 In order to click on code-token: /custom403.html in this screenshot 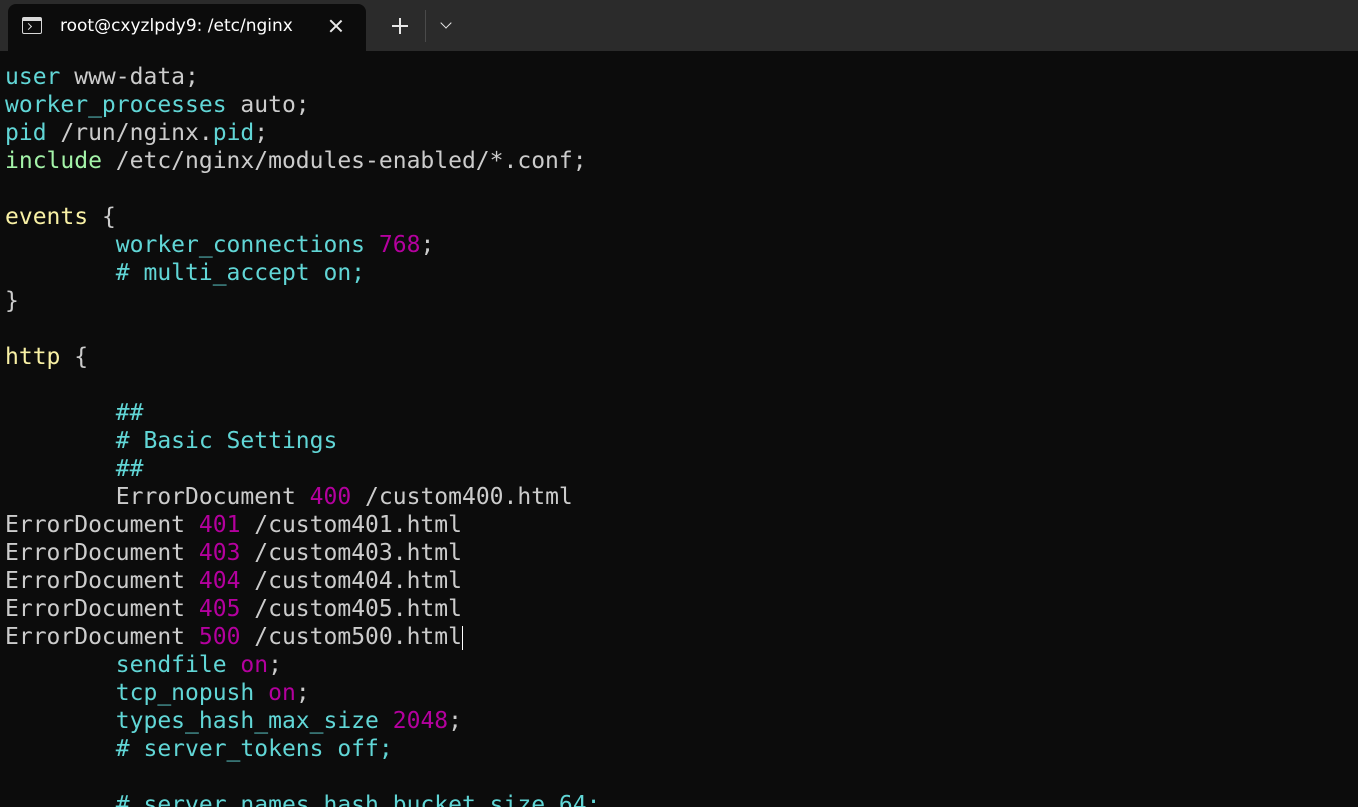, I will do `click(351, 553)`.